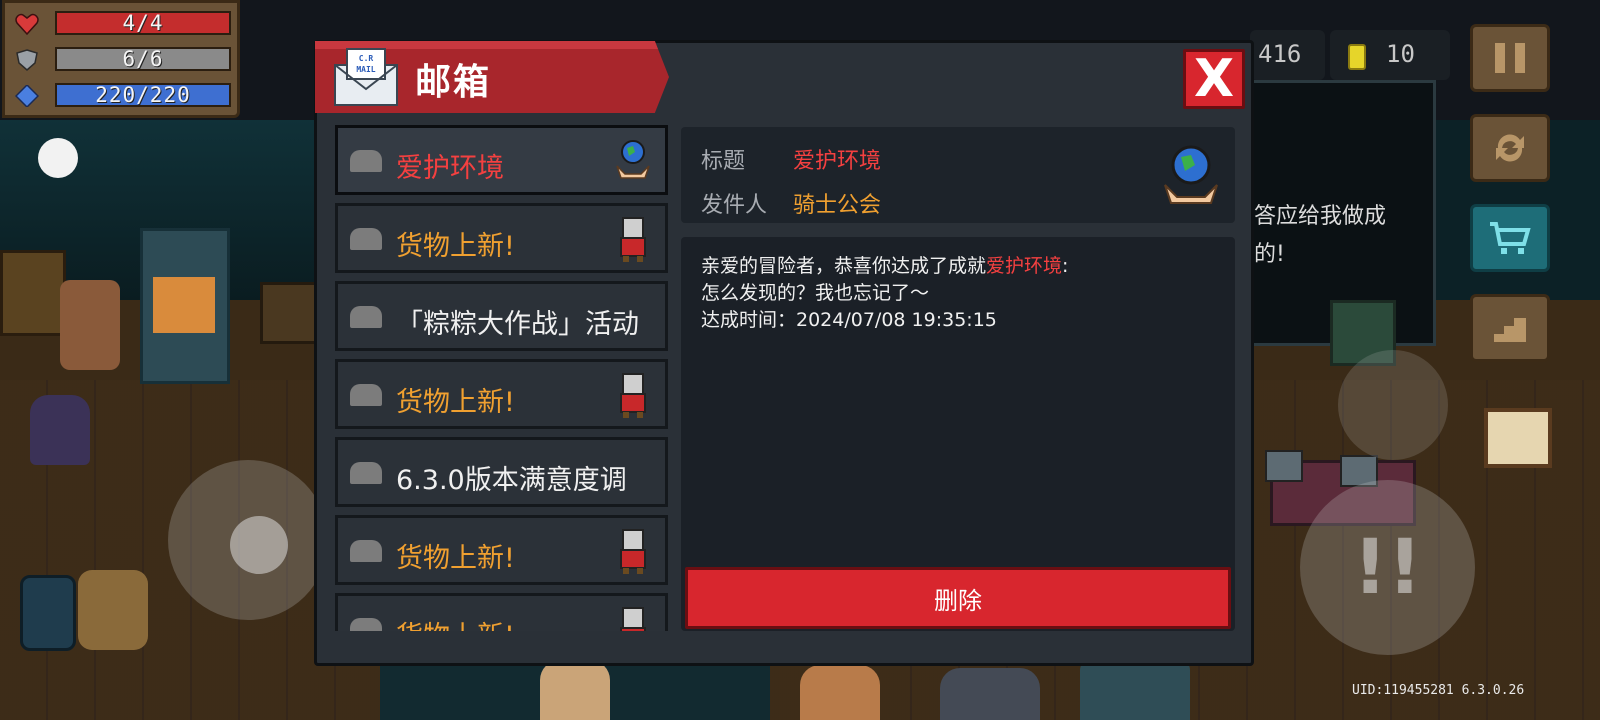 This screenshot has width=1600, height=720. What do you see at coordinates (1284, 466) in the screenshot?
I see `monitor-sprite` at bounding box center [1284, 466].